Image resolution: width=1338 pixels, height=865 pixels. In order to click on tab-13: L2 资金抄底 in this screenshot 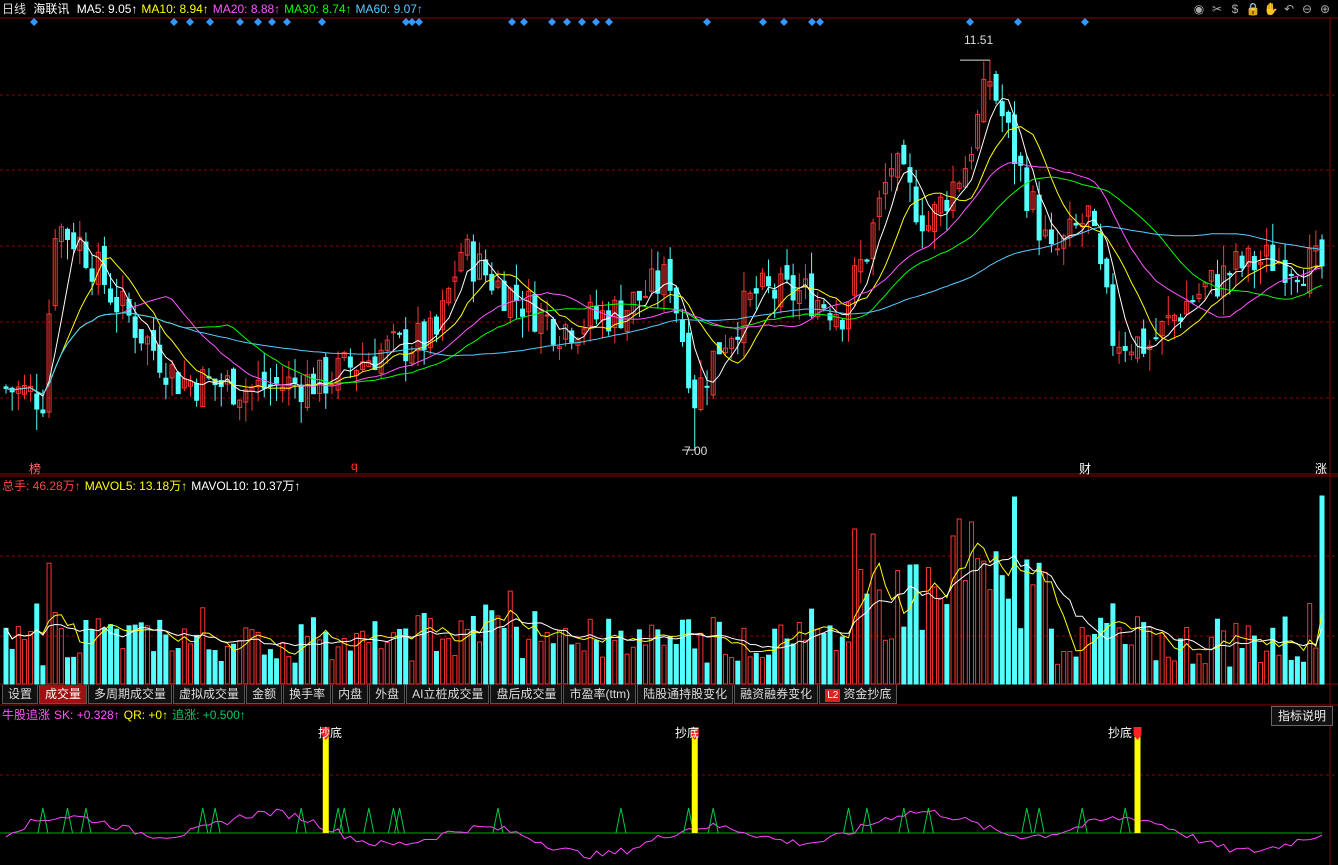, I will do `click(858, 694)`.